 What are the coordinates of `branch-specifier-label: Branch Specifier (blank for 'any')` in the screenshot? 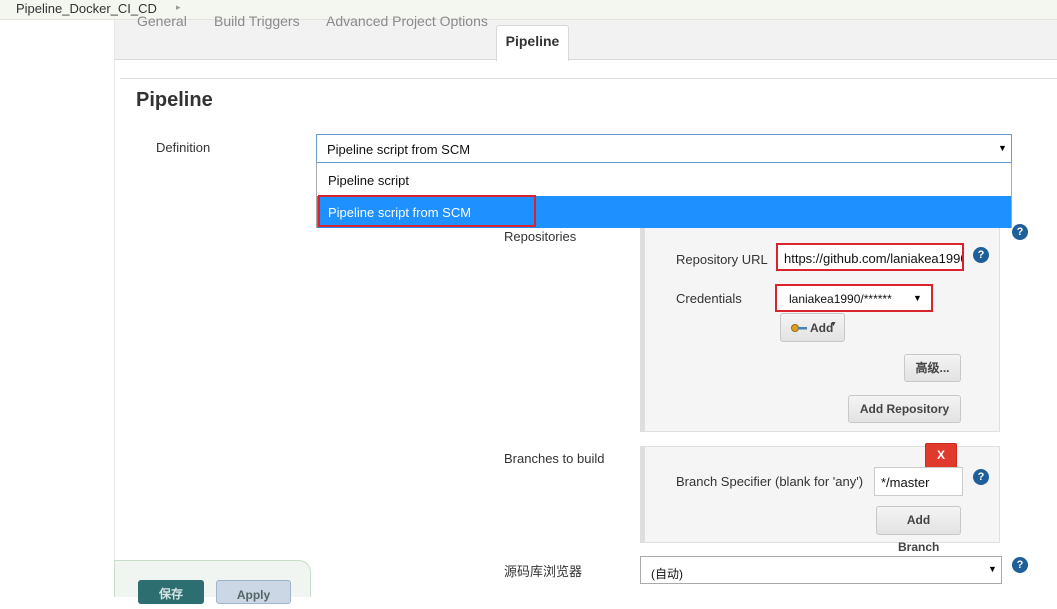 It's located at (770, 481).